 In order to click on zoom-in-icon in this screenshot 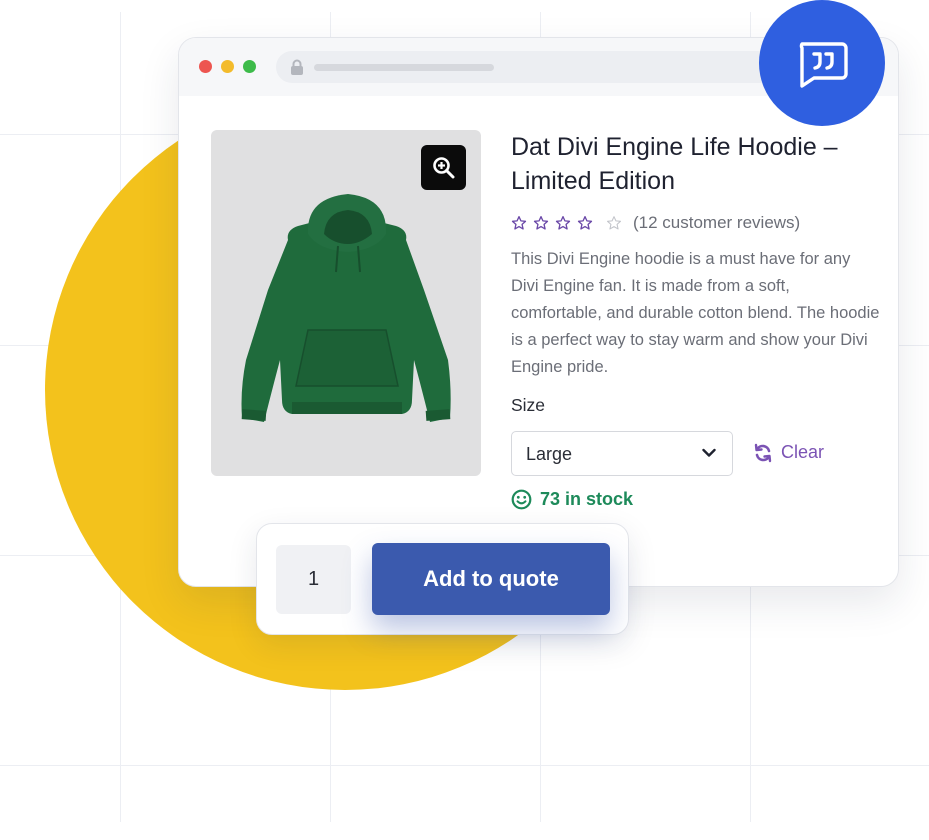, I will do `click(444, 168)`.